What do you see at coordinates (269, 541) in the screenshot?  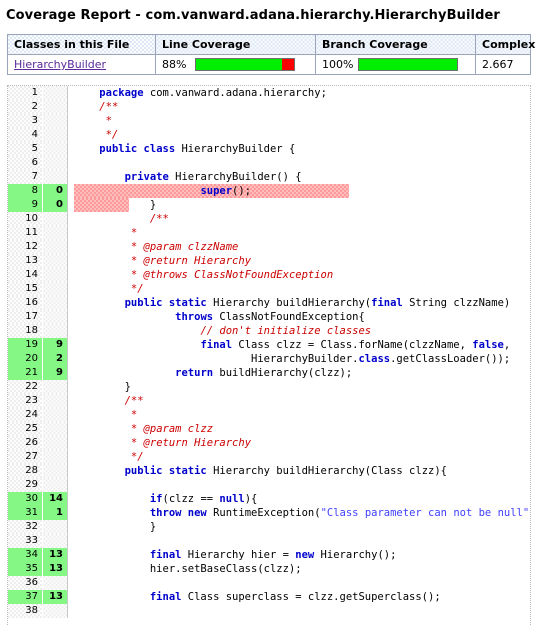 I see `source-line-row: 33` at bounding box center [269, 541].